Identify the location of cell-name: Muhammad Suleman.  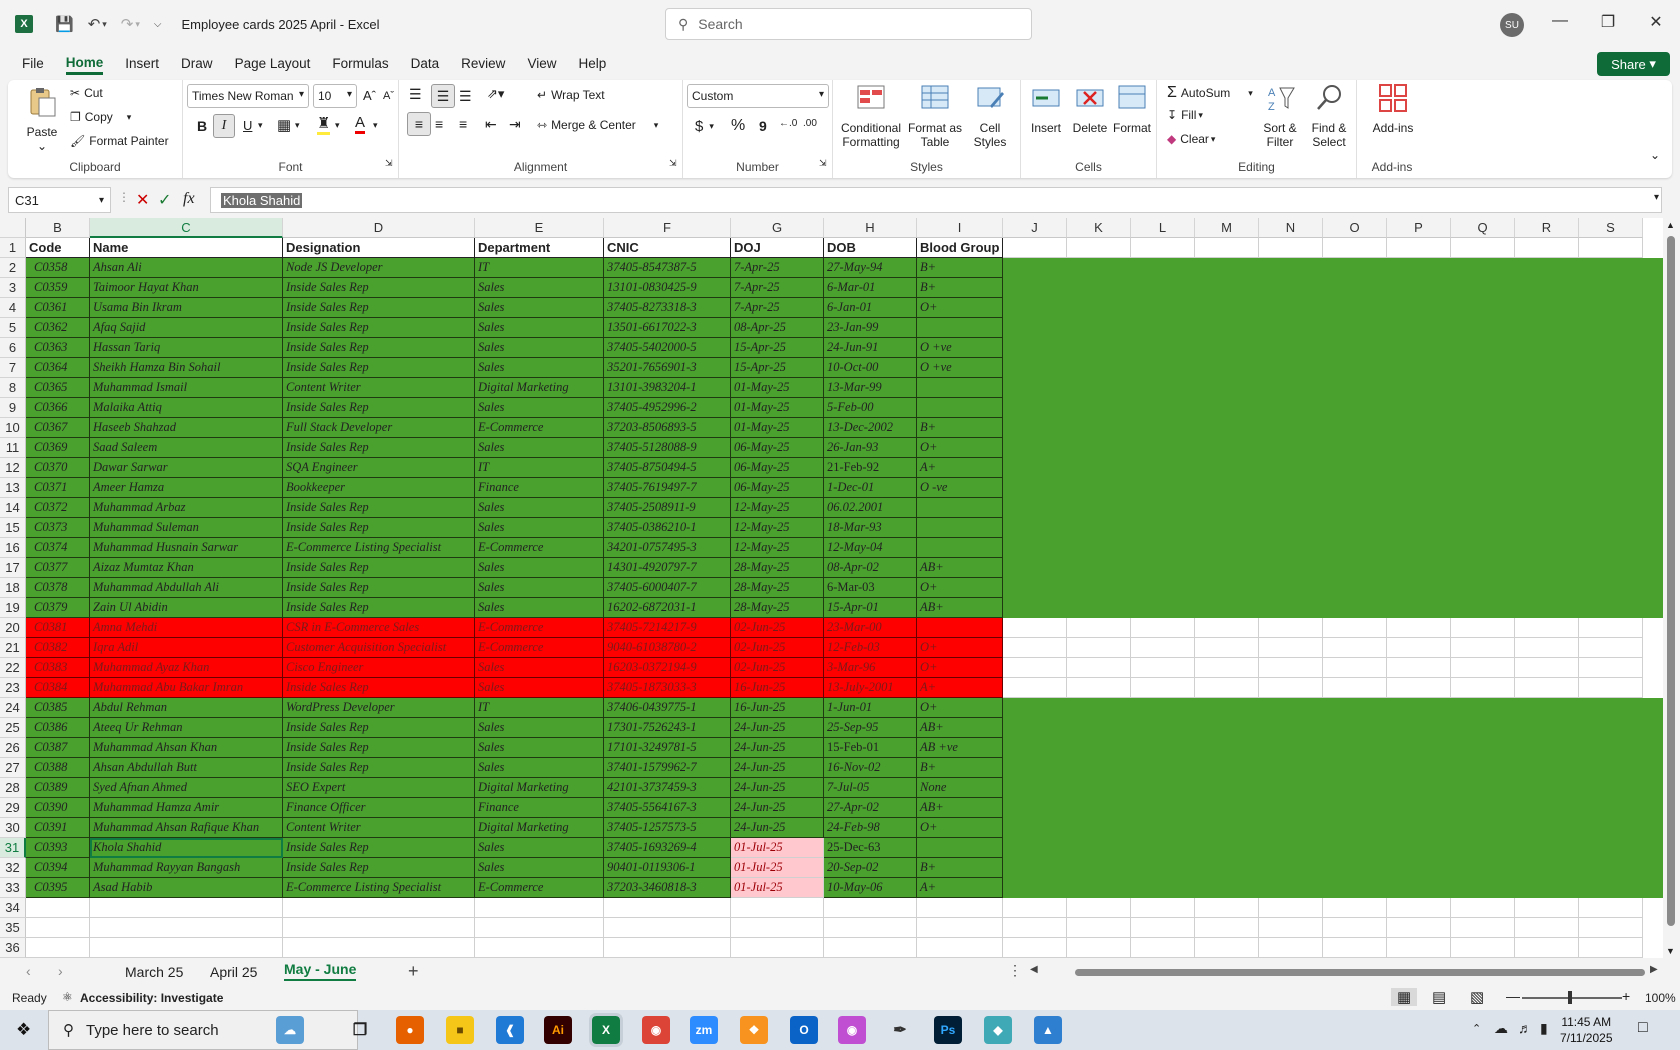
(186, 528).